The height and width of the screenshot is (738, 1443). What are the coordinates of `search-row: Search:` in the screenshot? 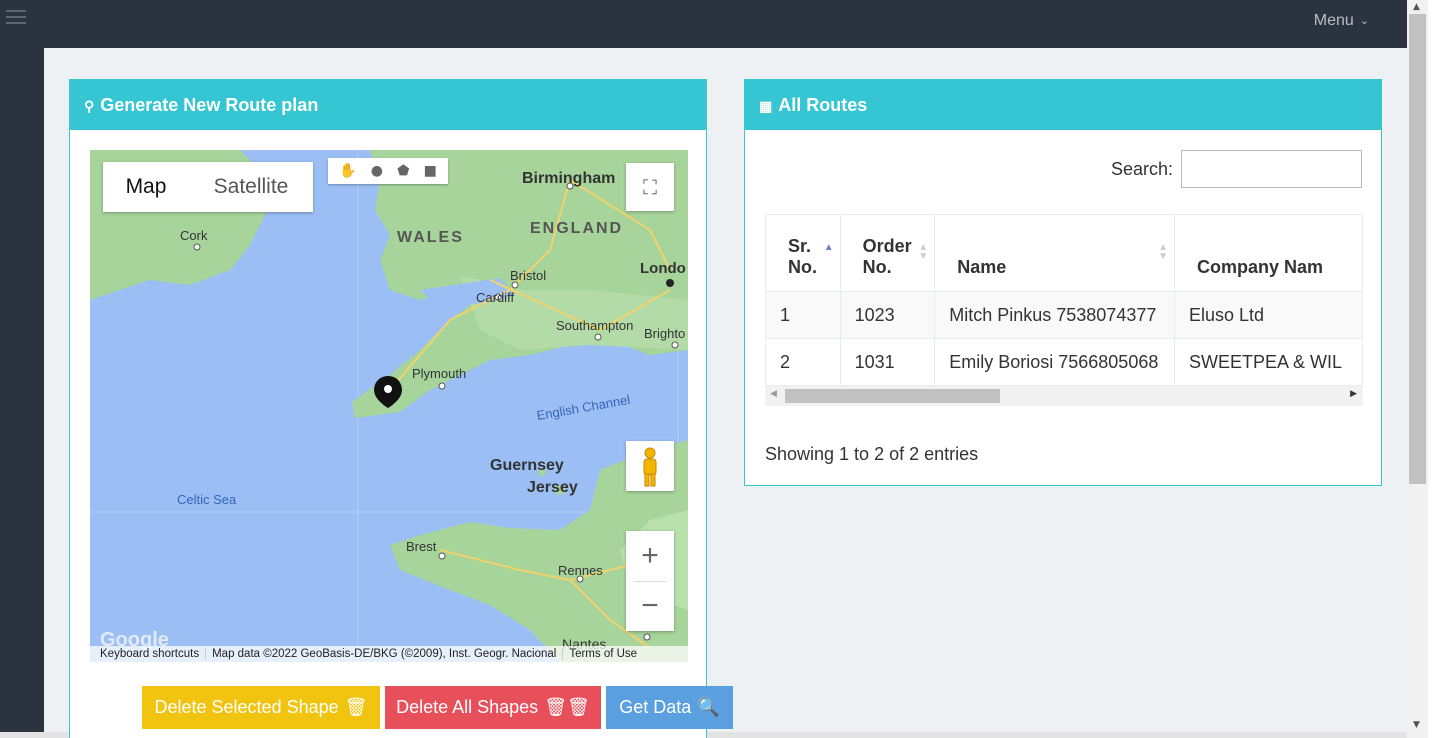 It's located at (1237, 169).